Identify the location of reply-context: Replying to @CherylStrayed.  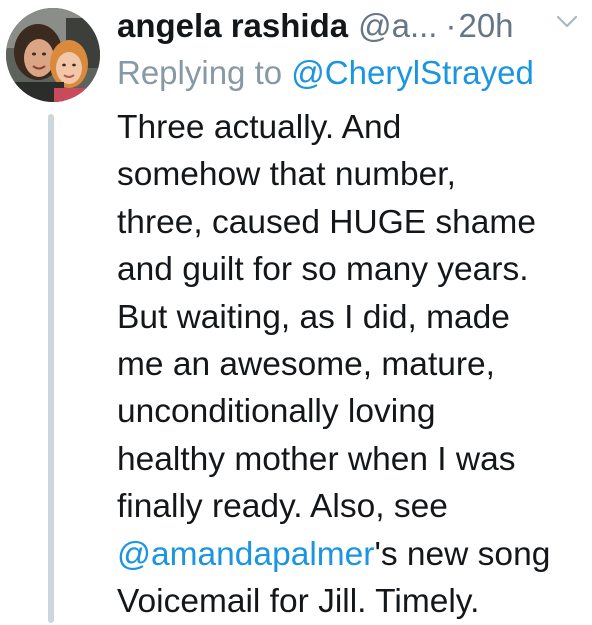
(325, 73).